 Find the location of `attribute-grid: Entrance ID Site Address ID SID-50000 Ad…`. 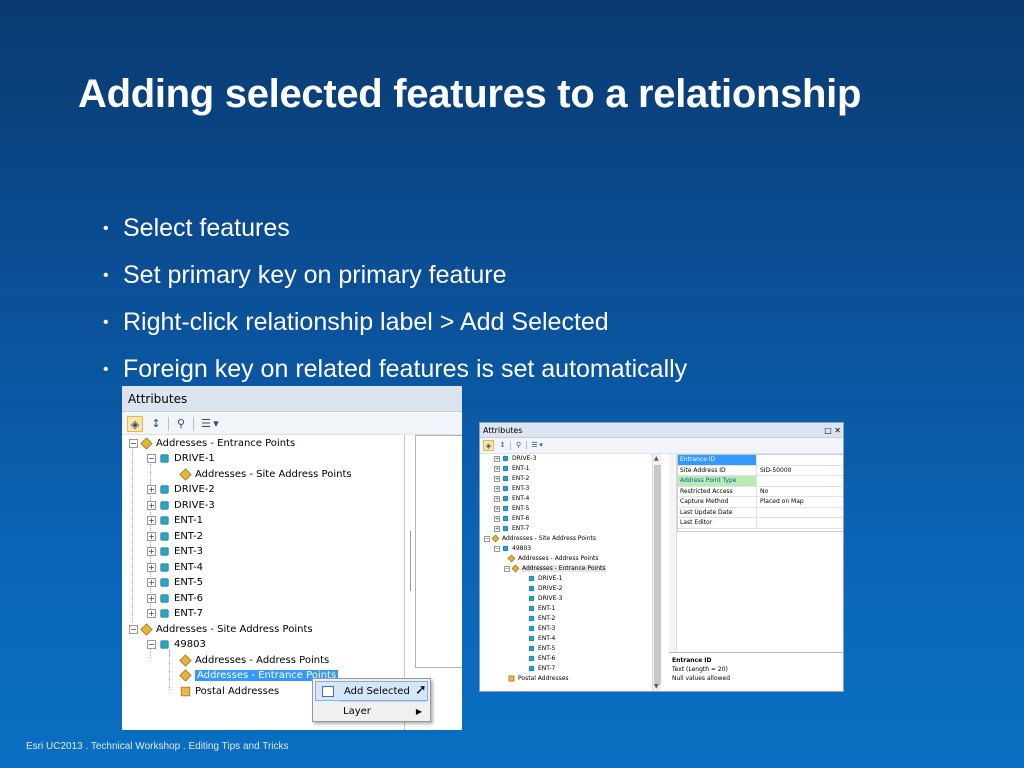

attribute-grid: Entrance ID Site Address ID SID-50000 Ad… is located at coordinates (760, 493).